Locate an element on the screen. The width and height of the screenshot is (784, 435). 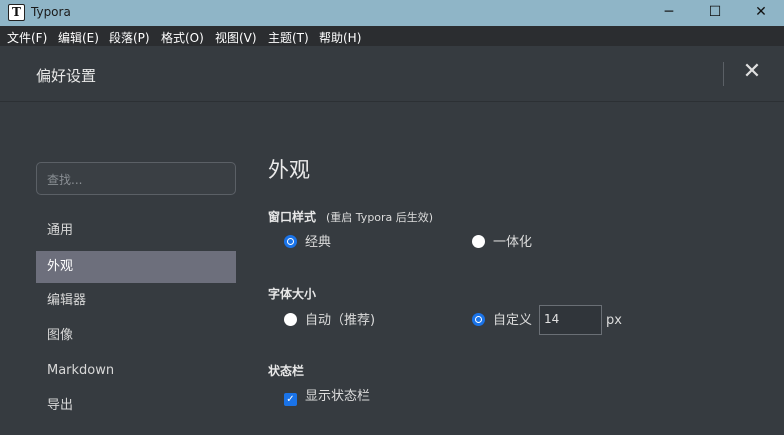
window-style-classic-option: 经典 is located at coordinates (307, 243).